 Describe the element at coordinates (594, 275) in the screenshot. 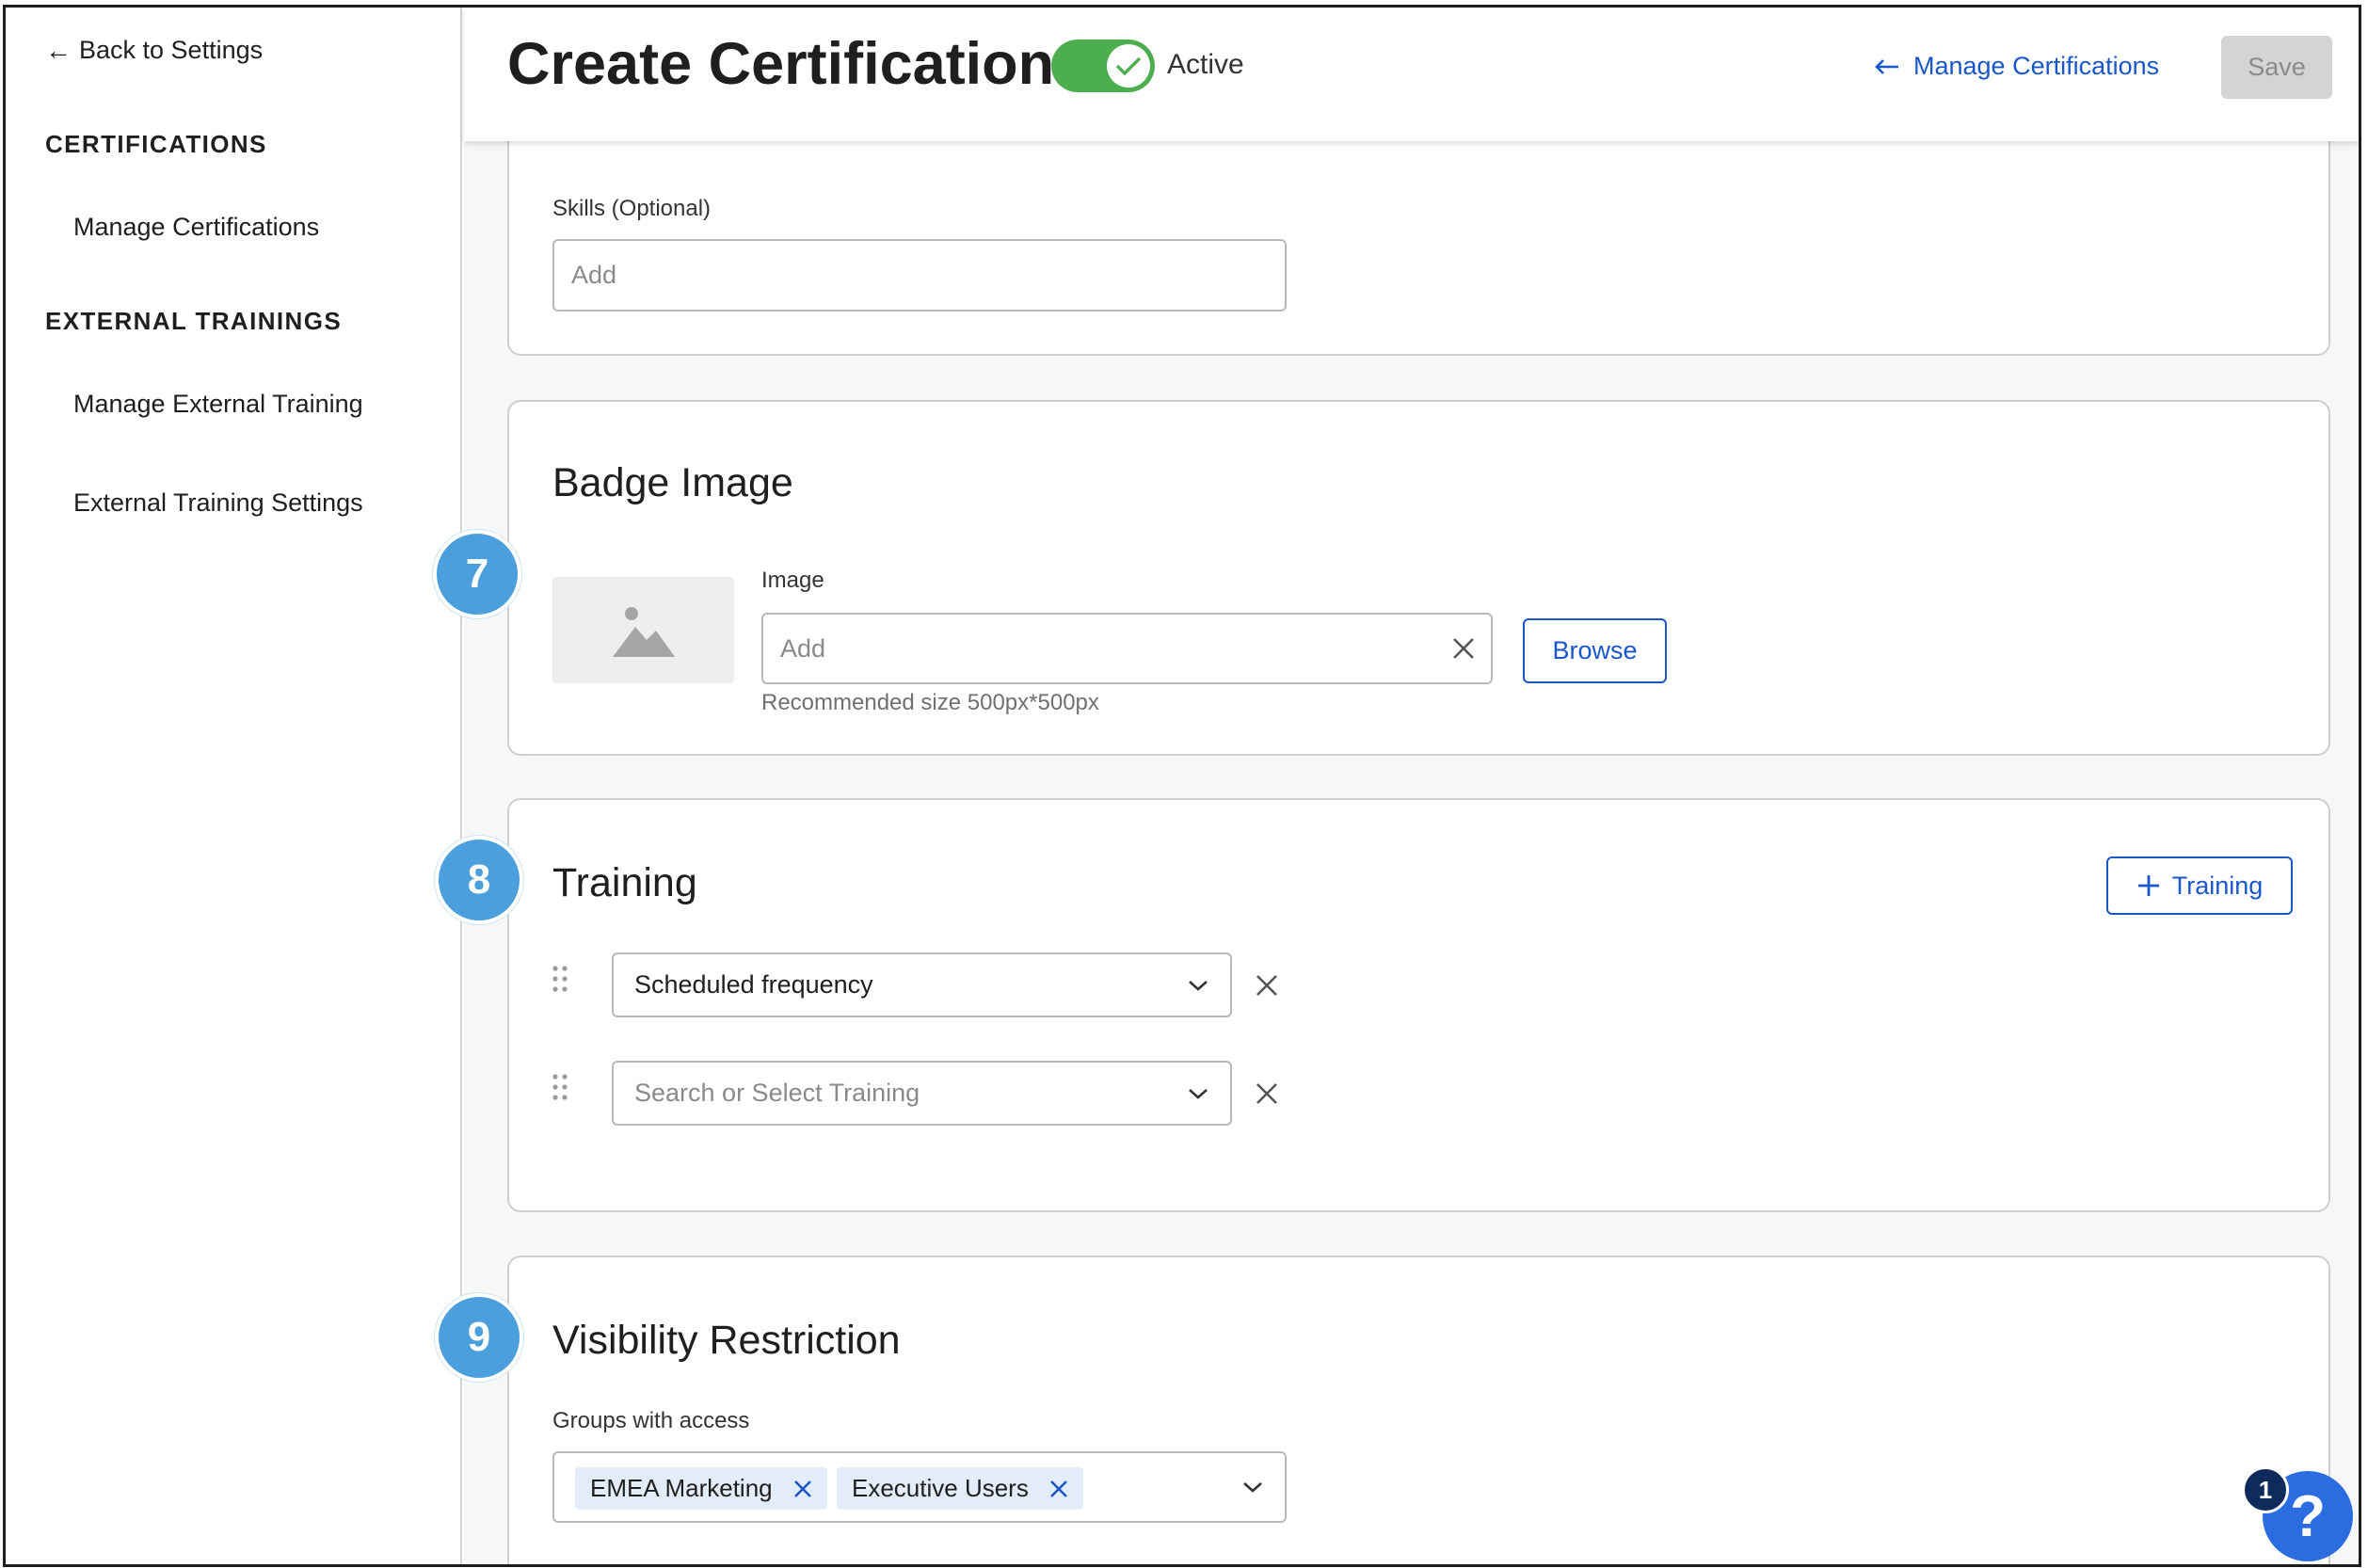

I see `skills-placeholder: Add` at that location.